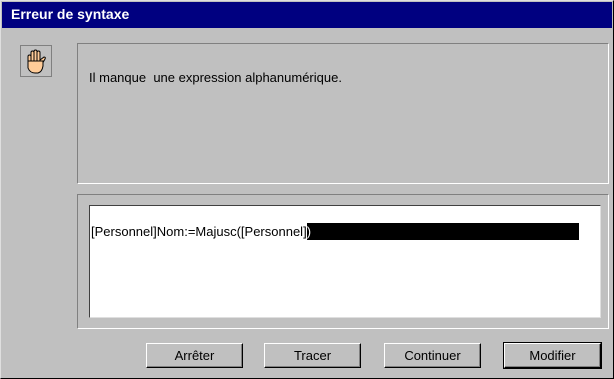 The width and height of the screenshot is (614, 379). What do you see at coordinates (432, 355) in the screenshot?
I see `continue-button: Continuer` at bounding box center [432, 355].